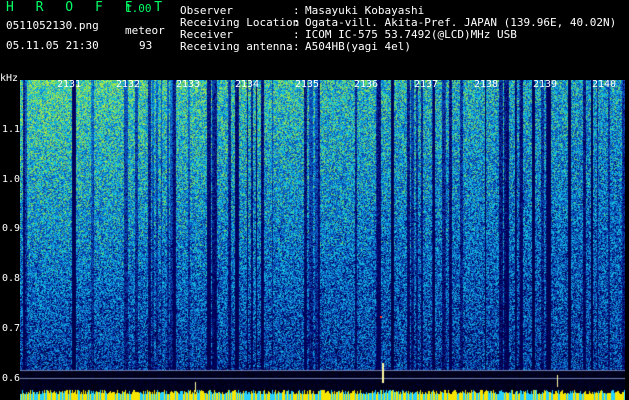  I want to click on observer-label: Observer, so click(206, 10).